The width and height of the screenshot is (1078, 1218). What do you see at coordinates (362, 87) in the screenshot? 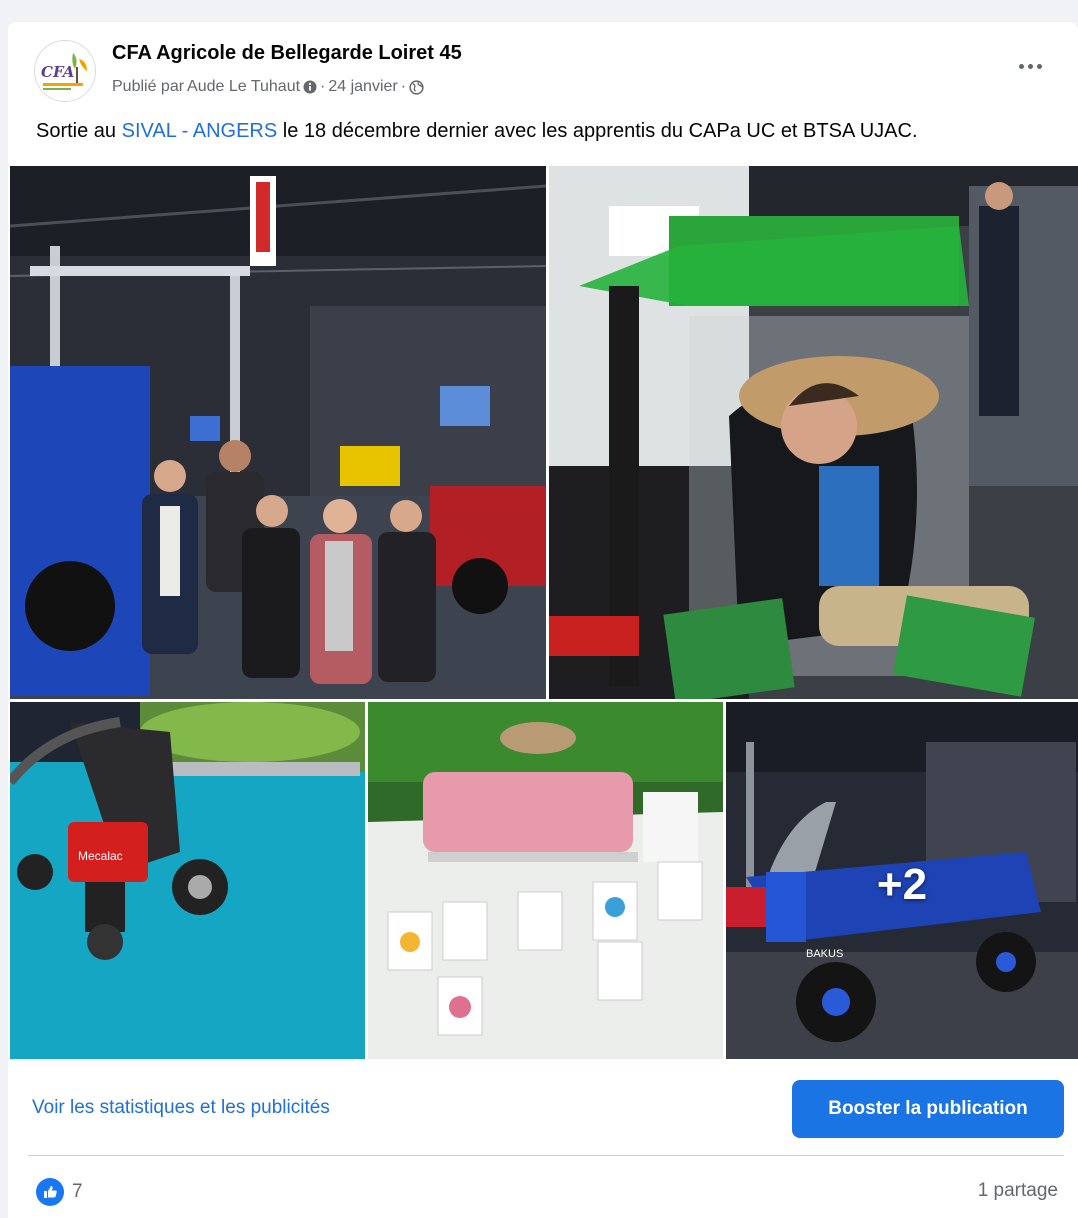
I see `post-date-link: 24 janvier` at bounding box center [362, 87].